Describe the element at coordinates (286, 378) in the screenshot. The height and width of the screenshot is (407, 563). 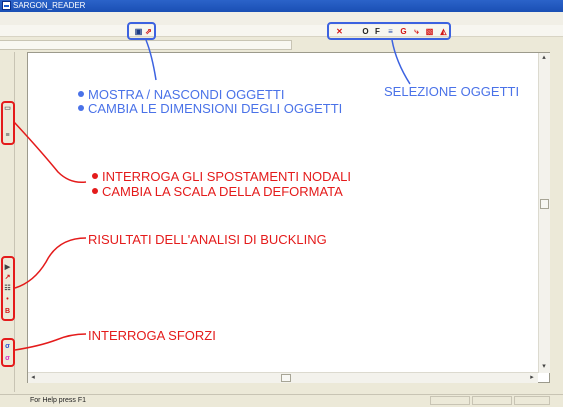
I see `horizontal-scroll-thumb` at that location.